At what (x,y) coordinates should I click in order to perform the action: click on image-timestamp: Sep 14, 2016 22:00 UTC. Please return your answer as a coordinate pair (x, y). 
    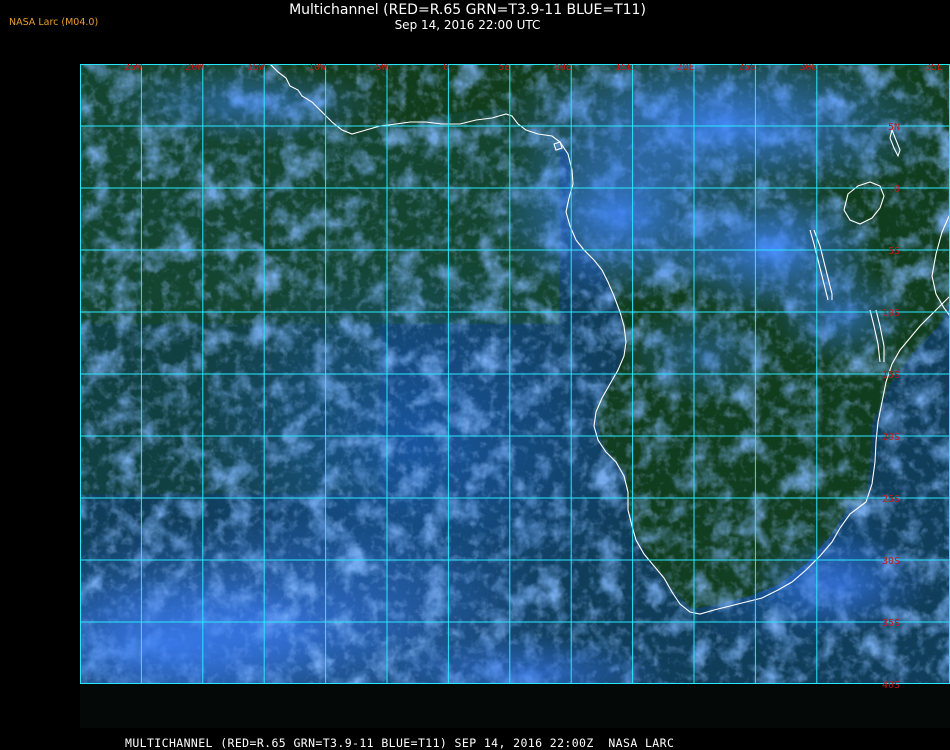
    Looking at the image, I should click on (467, 25).